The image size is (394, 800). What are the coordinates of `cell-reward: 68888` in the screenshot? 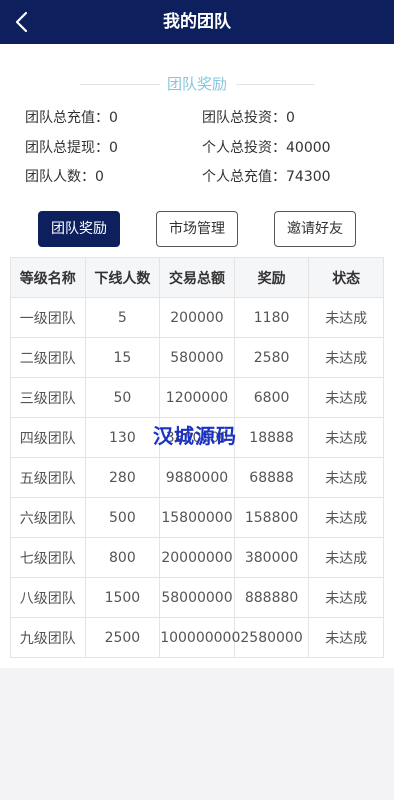 It's located at (271, 477).